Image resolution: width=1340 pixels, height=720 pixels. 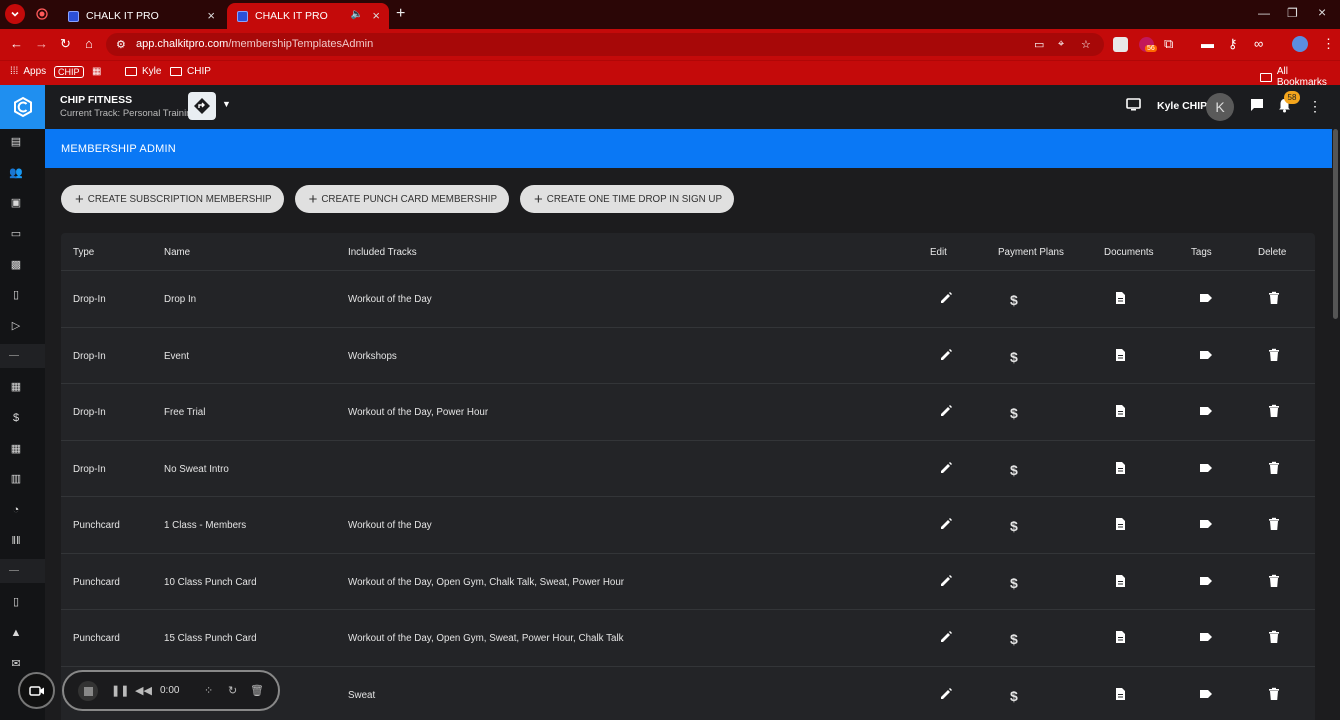 I want to click on track-switch-button, so click(x=202, y=106).